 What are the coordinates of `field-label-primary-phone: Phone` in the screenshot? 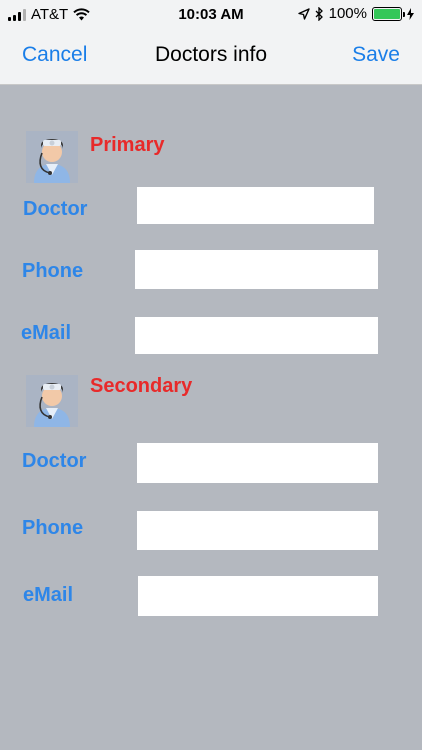 It's located at (53, 271).